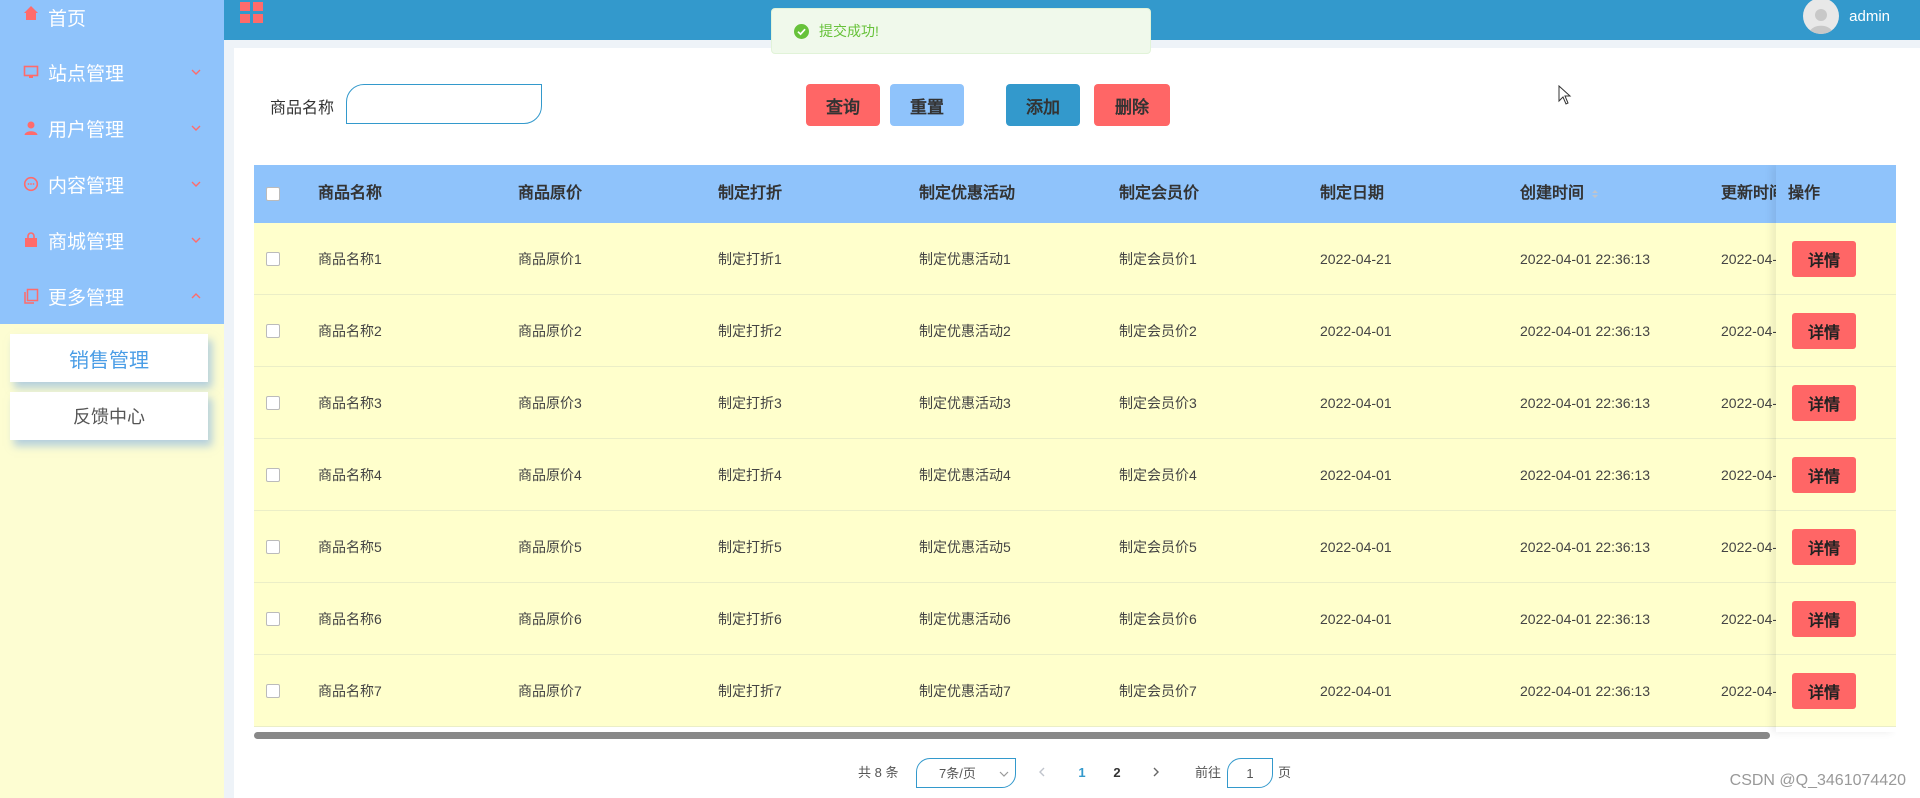 This screenshot has height=798, width=1920. I want to click on sidebar-menu: 首页 站点管理 用户管理 内容管理 商城管理 更多管理, so click(112, 162).